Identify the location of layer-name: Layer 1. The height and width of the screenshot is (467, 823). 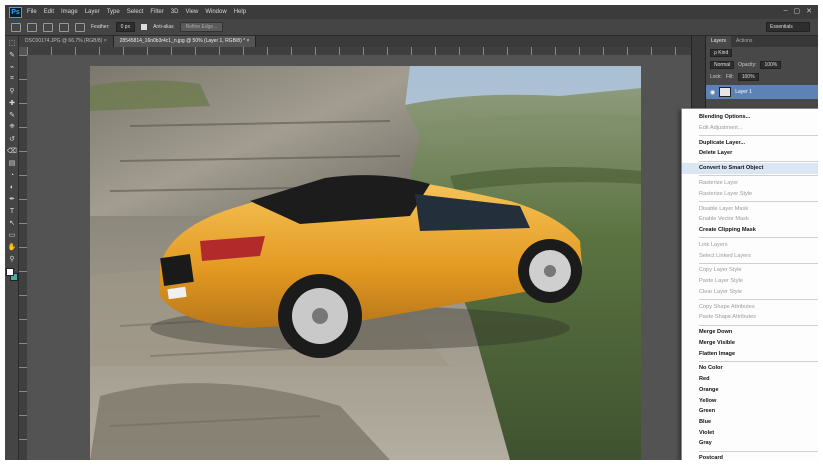
(743, 92).